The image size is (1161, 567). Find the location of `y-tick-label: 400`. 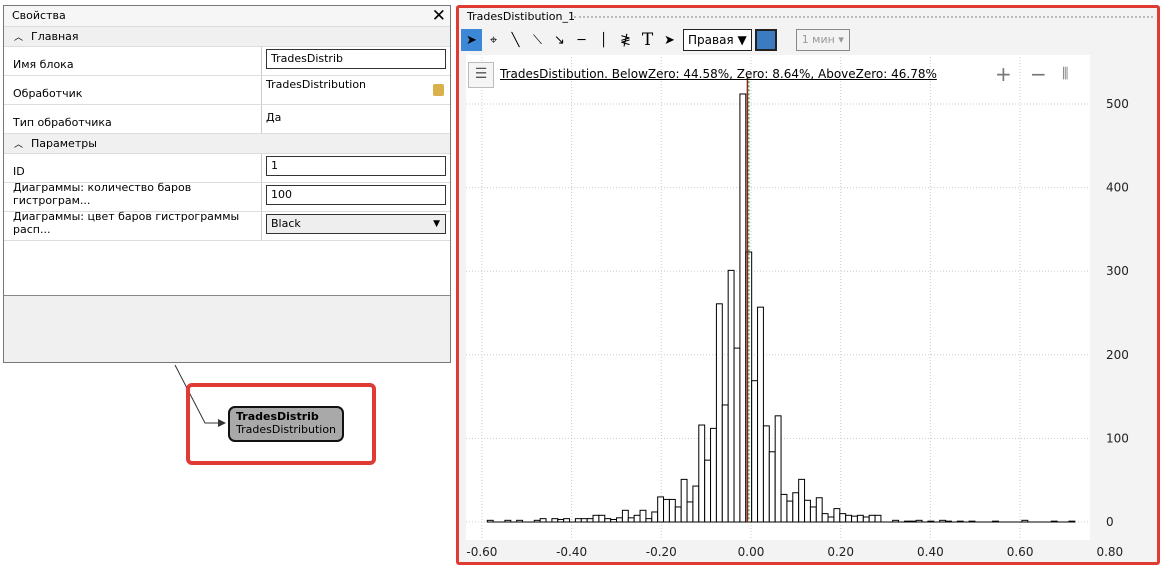

y-tick-label: 400 is located at coordinates (1117, 188).